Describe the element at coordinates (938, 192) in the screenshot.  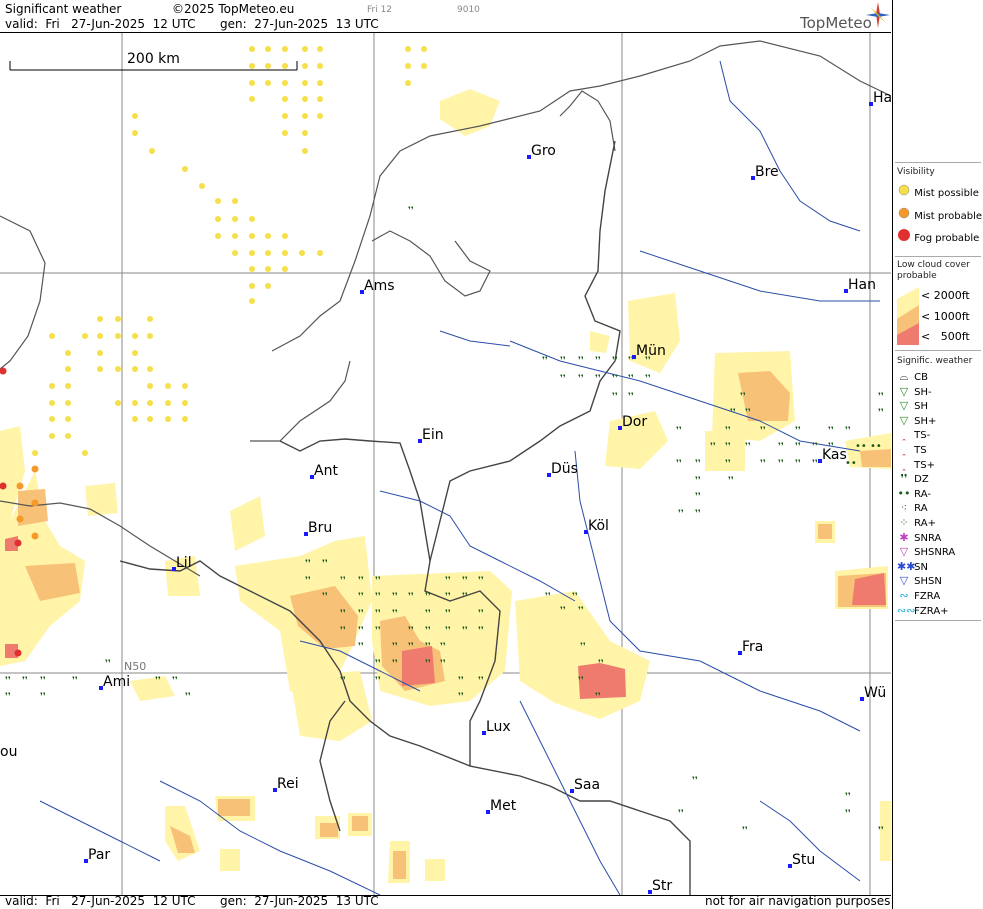
I see `legend-mist-possible: Mist possible` at that location.